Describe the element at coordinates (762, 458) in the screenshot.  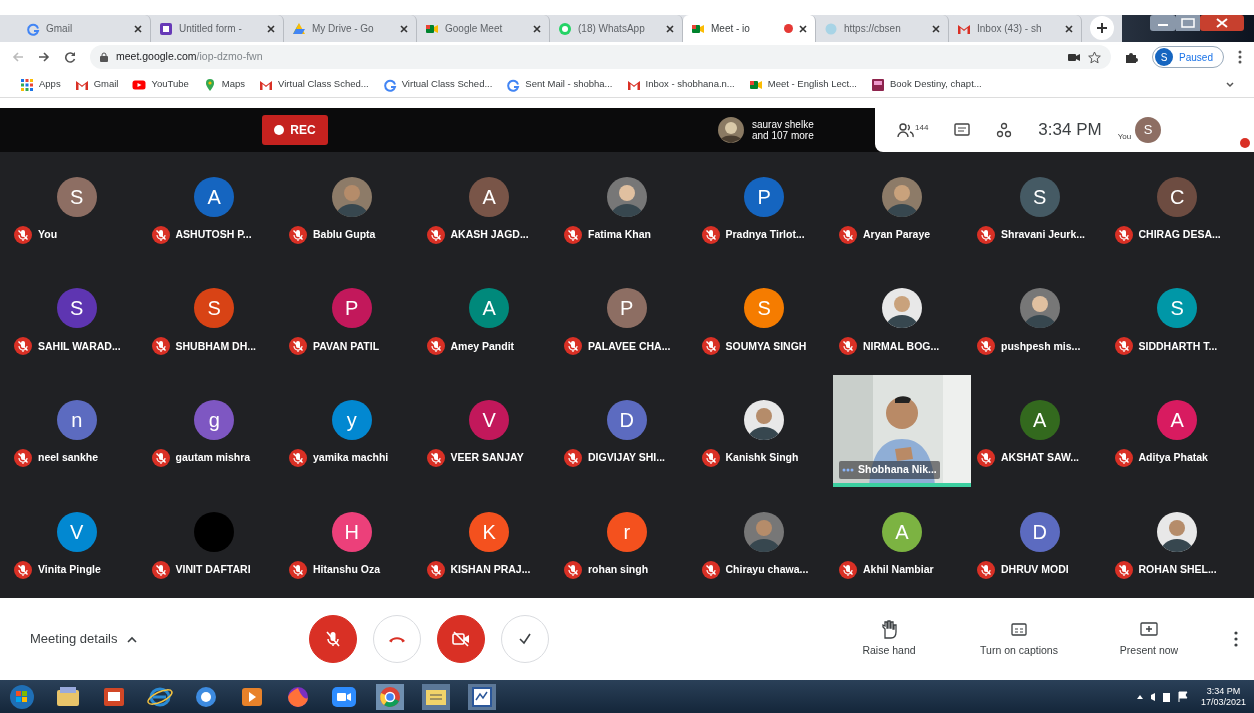
I see `participant-name: Kanishk Singh` at that location.